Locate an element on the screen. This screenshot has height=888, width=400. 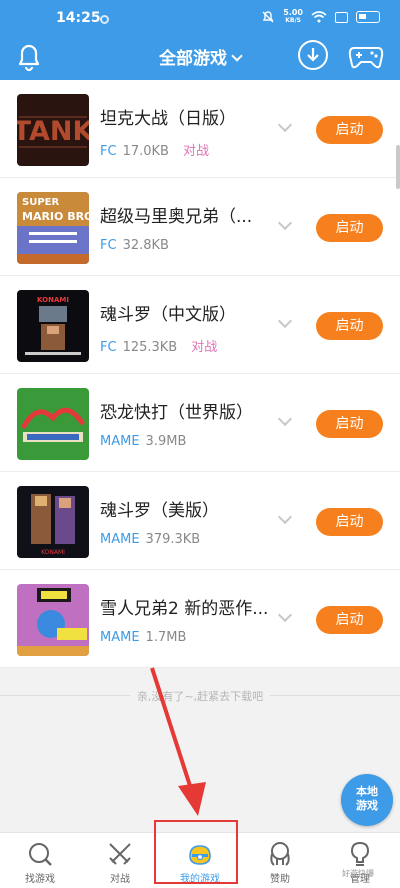
status-icons: 5.00 KB/S is located at coordinates (320, 17).